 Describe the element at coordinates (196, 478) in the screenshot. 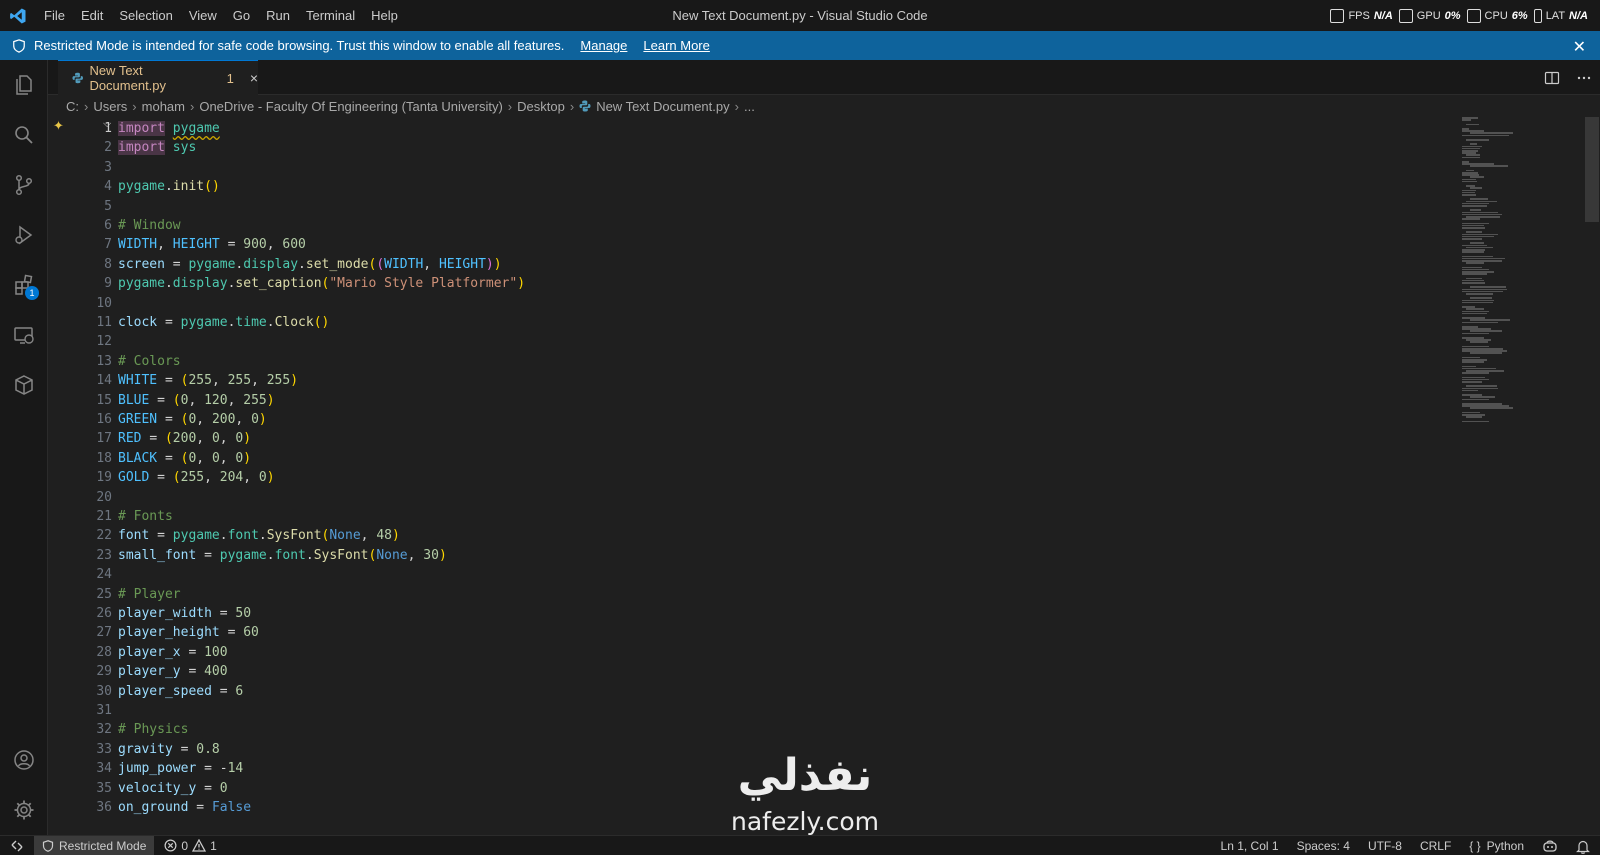

I see `code-line: GOLD = (255, 204, 0)` at that location.